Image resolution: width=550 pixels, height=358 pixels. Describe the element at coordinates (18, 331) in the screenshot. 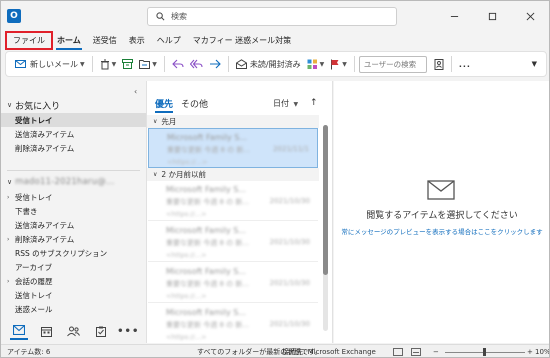

I see `mail-icon` at that location.